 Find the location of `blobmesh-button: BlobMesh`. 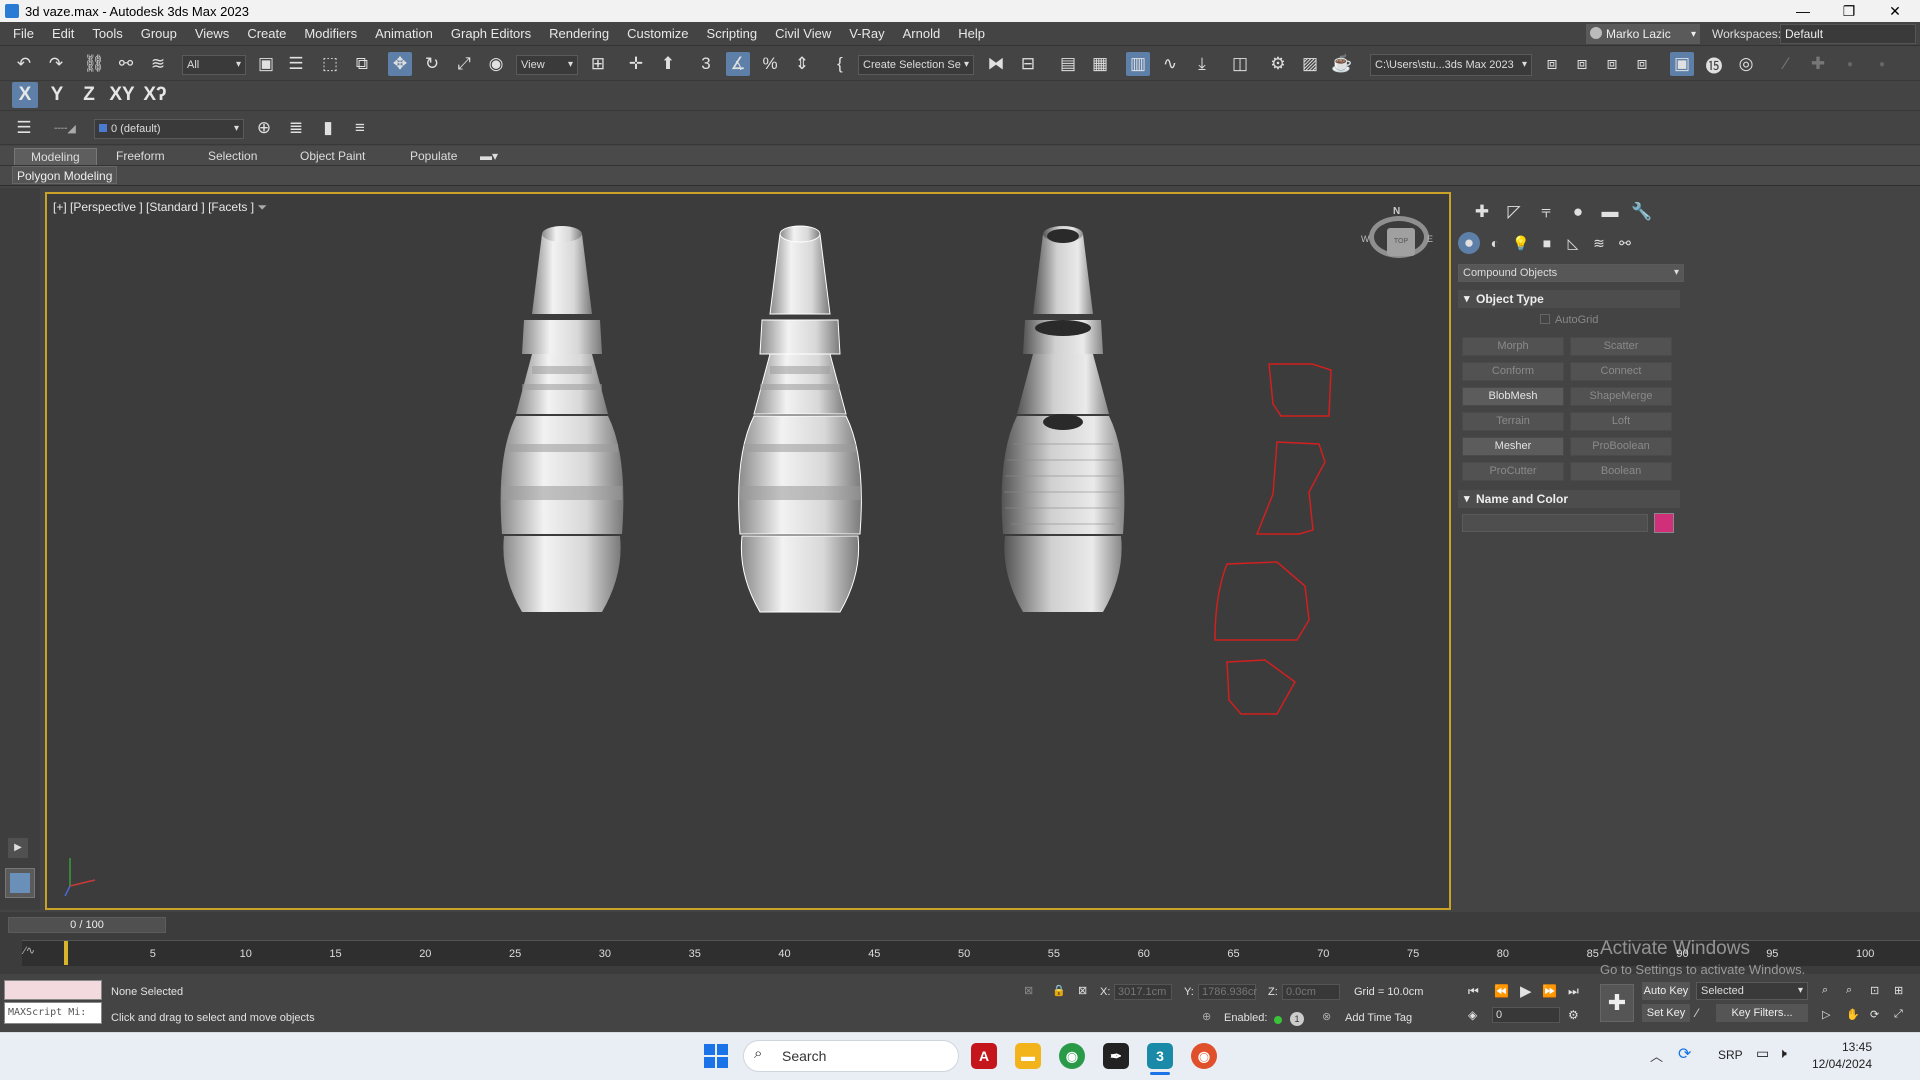

blobmesh-button: BlobMesh is located at coordinates (1513, 396).